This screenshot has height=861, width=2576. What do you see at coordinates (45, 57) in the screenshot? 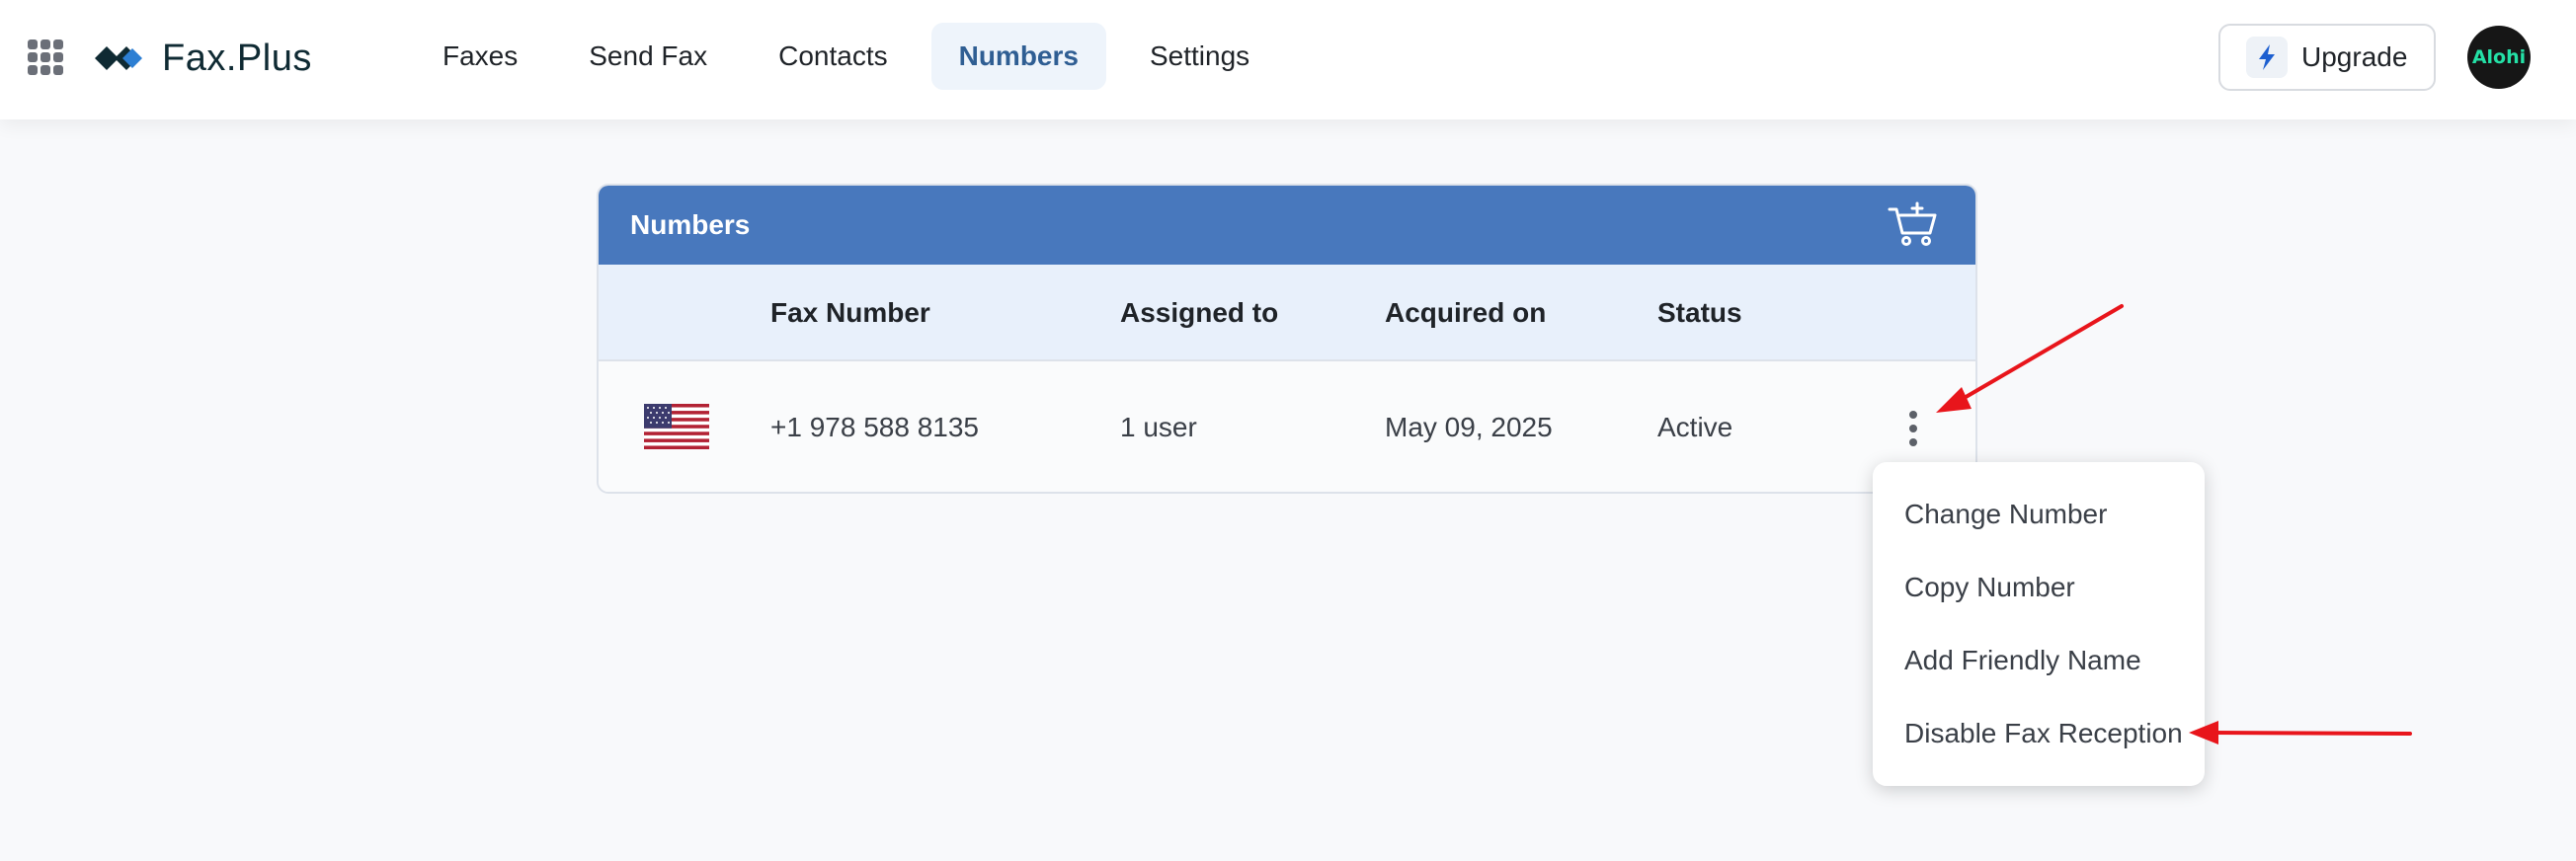
I see `apps-grid-icon` at bounding box center [45, 57].